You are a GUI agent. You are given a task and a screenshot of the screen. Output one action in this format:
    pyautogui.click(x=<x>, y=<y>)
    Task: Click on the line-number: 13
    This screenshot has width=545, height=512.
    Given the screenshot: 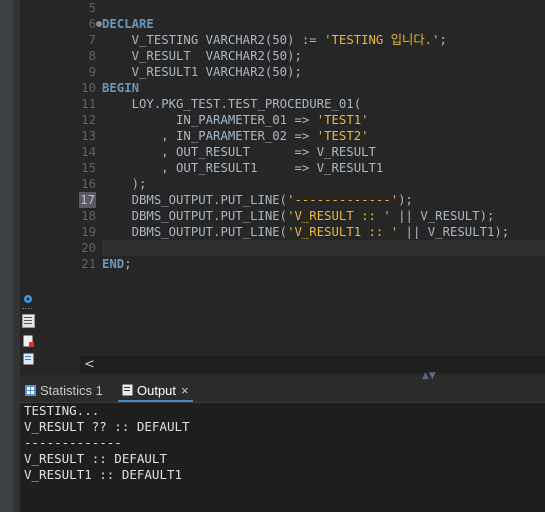 What is the action you would take?
    pyautogui.click(x=88, y=136)
    